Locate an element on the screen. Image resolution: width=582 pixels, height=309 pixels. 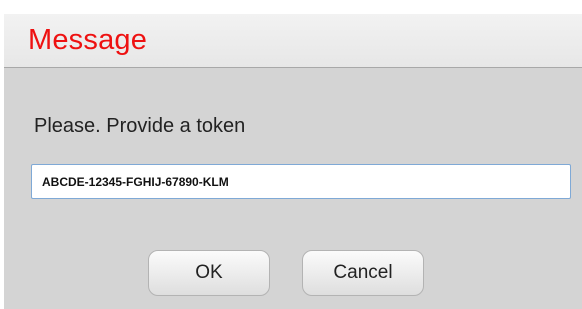
dialog-title: Message is located at coordinates (88, 40).